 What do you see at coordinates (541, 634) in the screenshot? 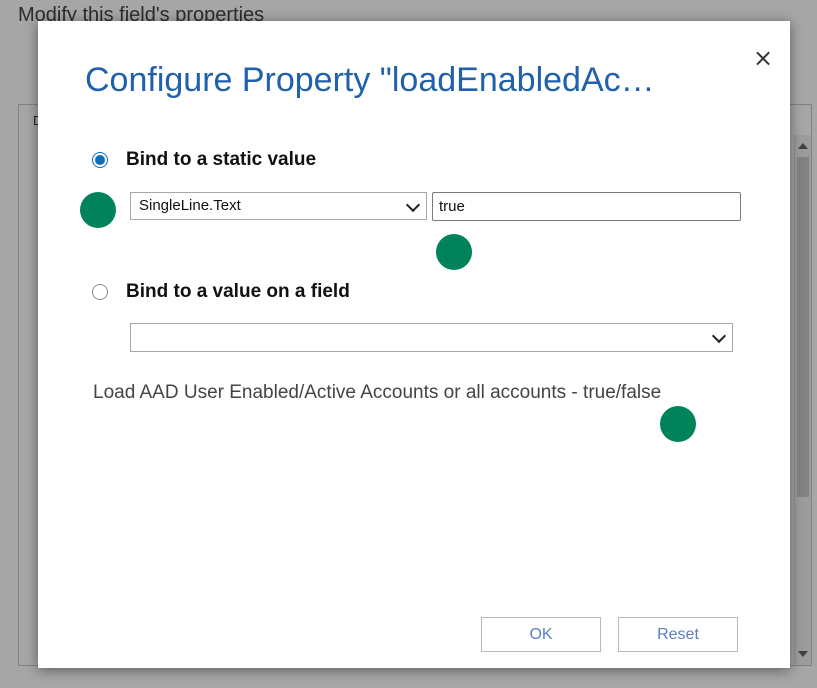
I see `ok-button: OK` at bounding box center [541, 634].